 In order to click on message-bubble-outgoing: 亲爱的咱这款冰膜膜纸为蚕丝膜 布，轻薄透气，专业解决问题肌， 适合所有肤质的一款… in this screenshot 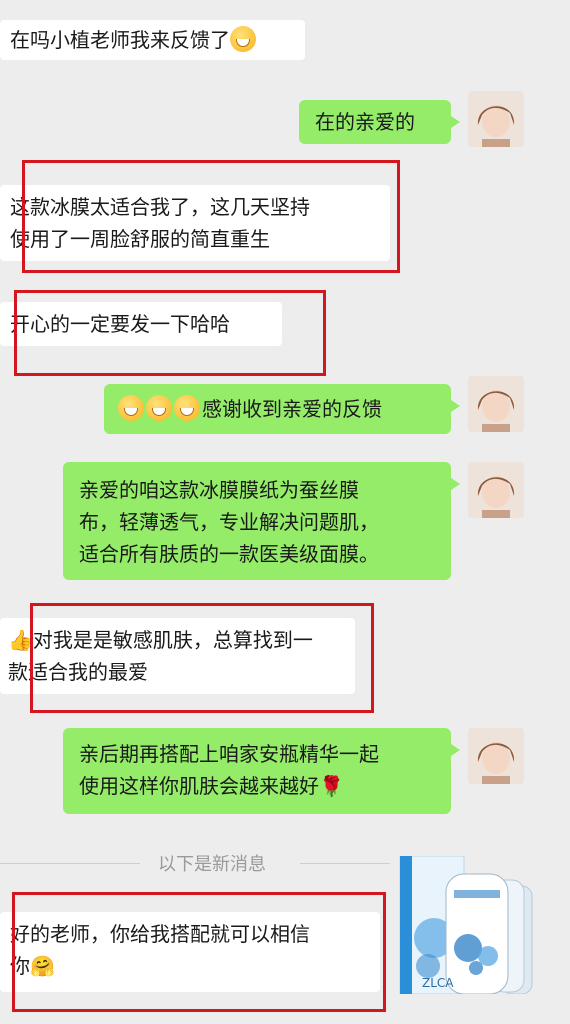, I will do `click(261, 521)`.